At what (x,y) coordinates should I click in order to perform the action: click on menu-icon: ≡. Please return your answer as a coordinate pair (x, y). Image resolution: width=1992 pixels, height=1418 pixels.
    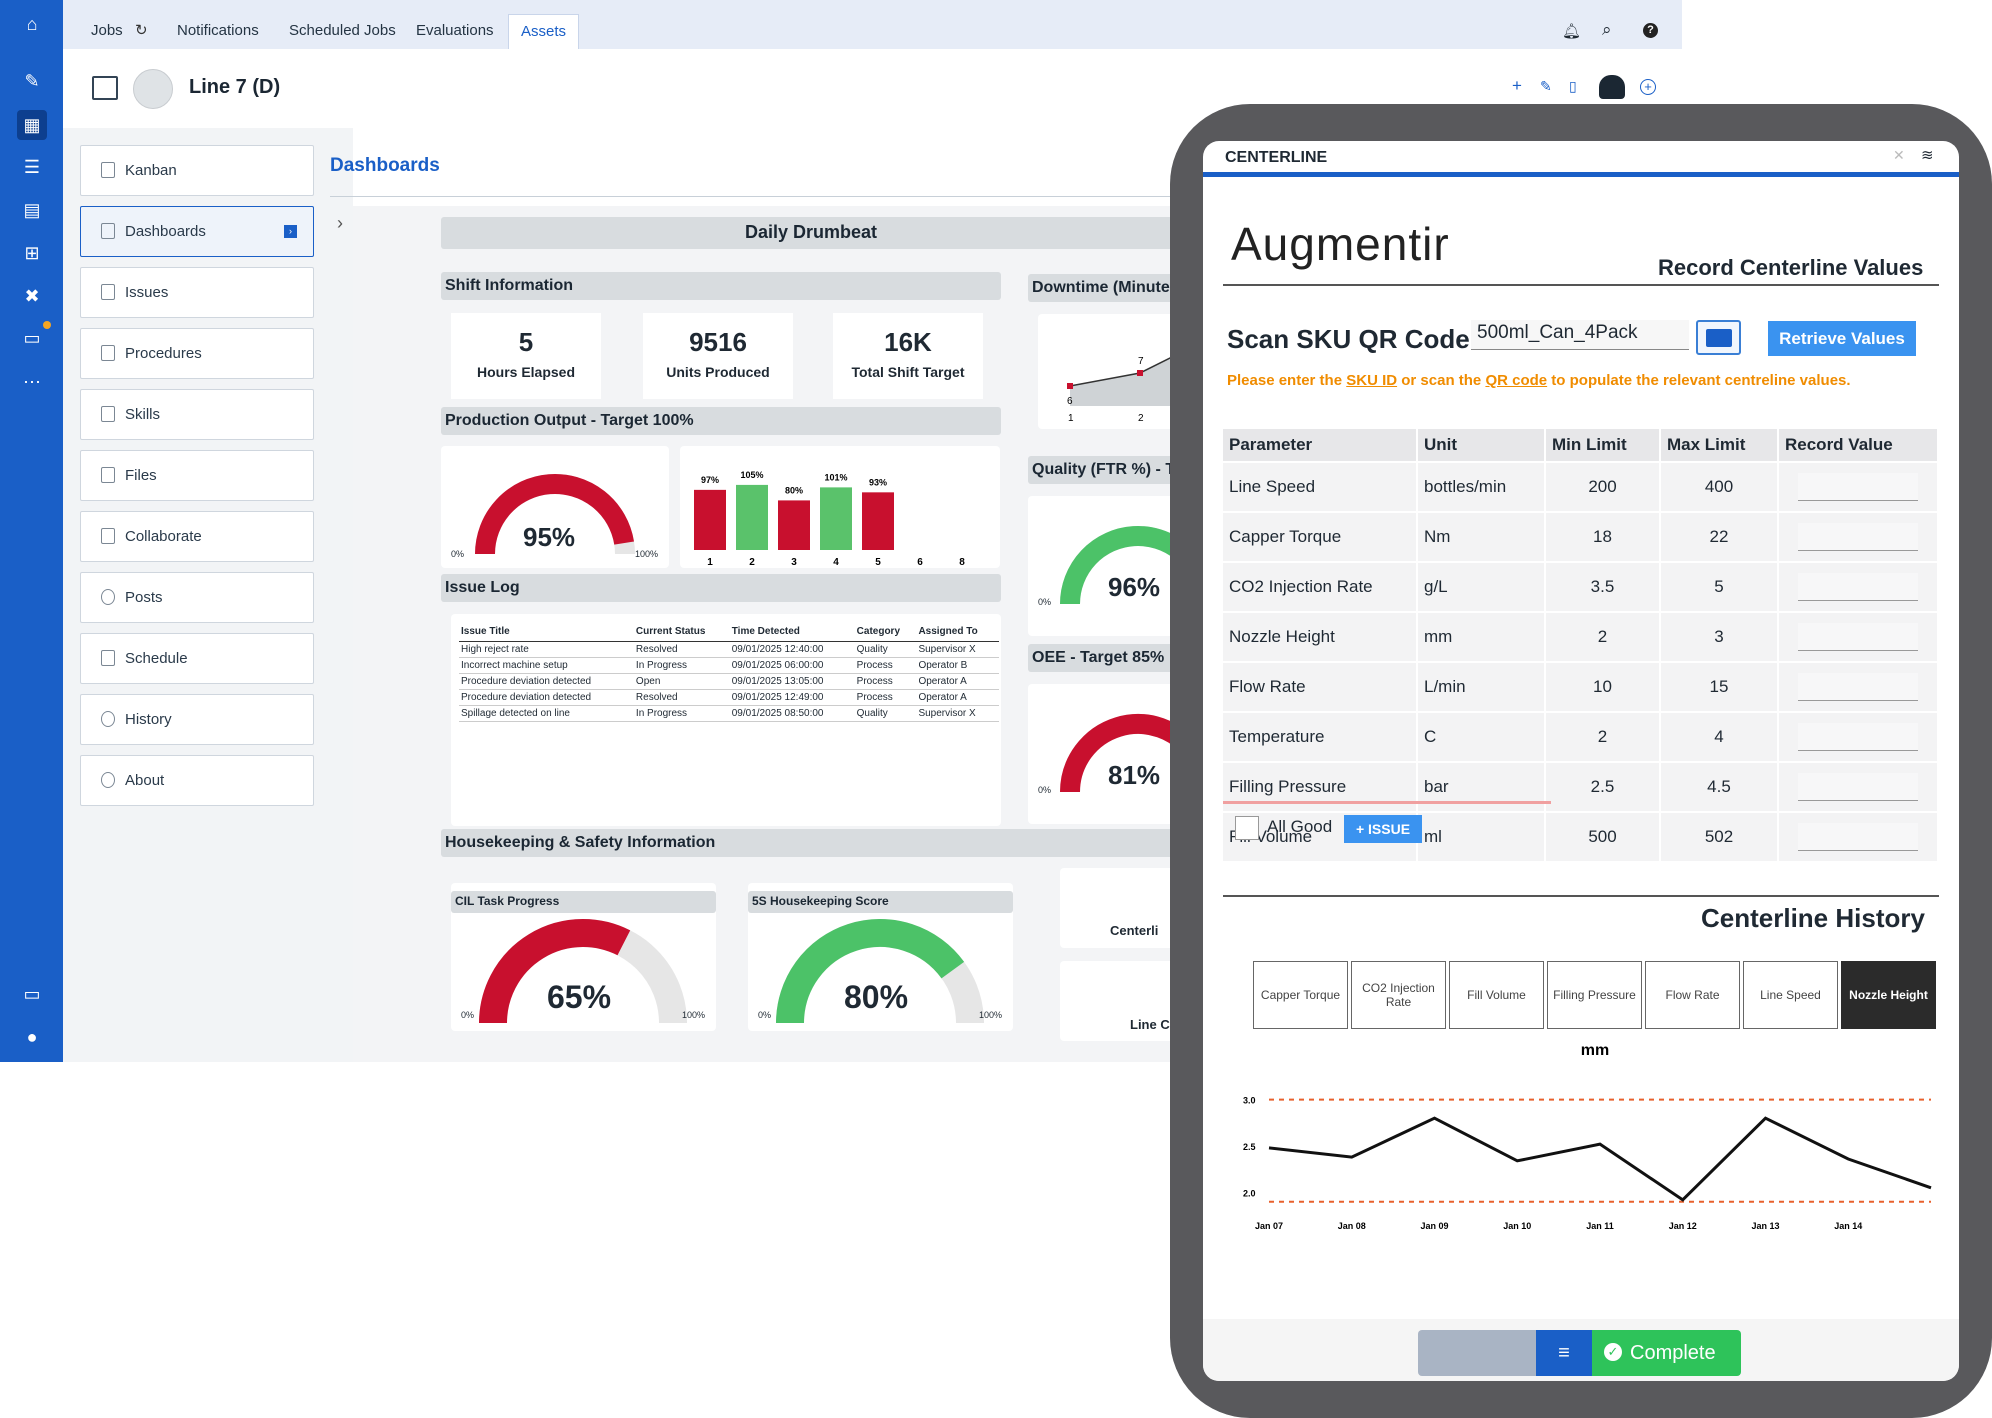
    Looking at the image, I should click on (1564, 1353).